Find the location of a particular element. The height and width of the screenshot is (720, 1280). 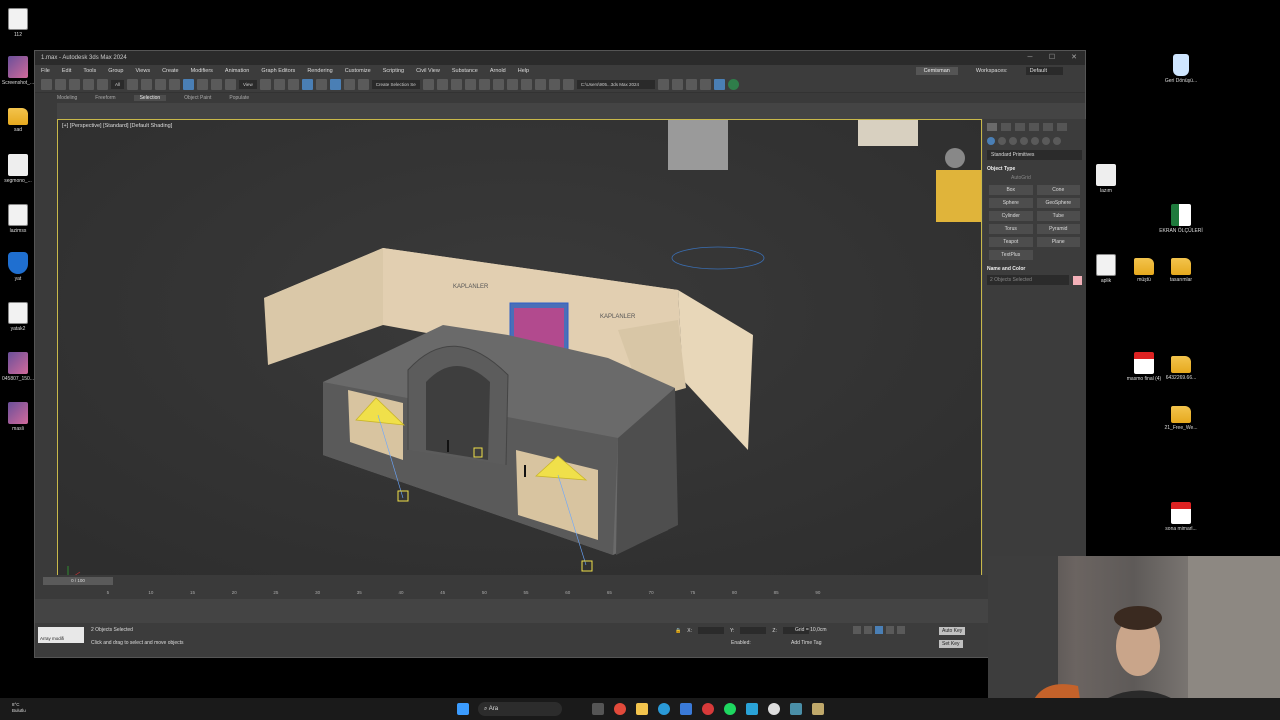

create-teapot-button: Teapot is located at coordinates (1011, 242).